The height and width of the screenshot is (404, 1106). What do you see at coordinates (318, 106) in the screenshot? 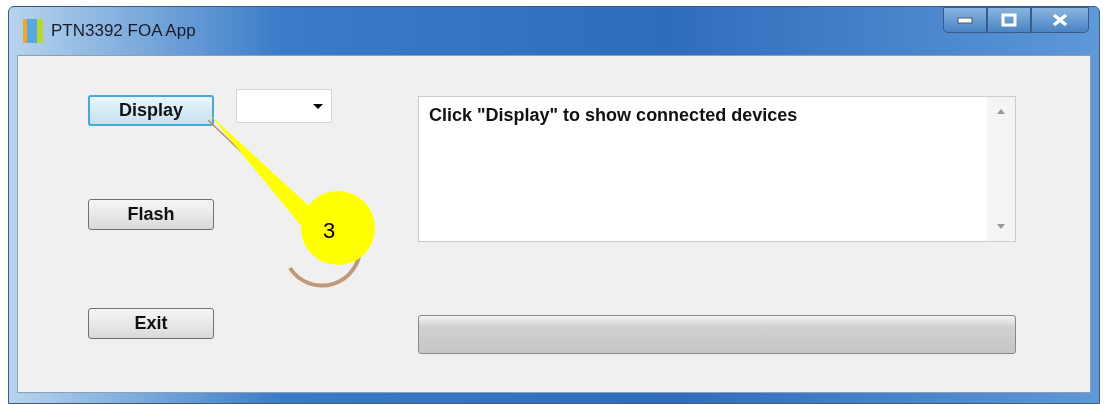
I see `caret-icon` at bounding box center [318, 106].